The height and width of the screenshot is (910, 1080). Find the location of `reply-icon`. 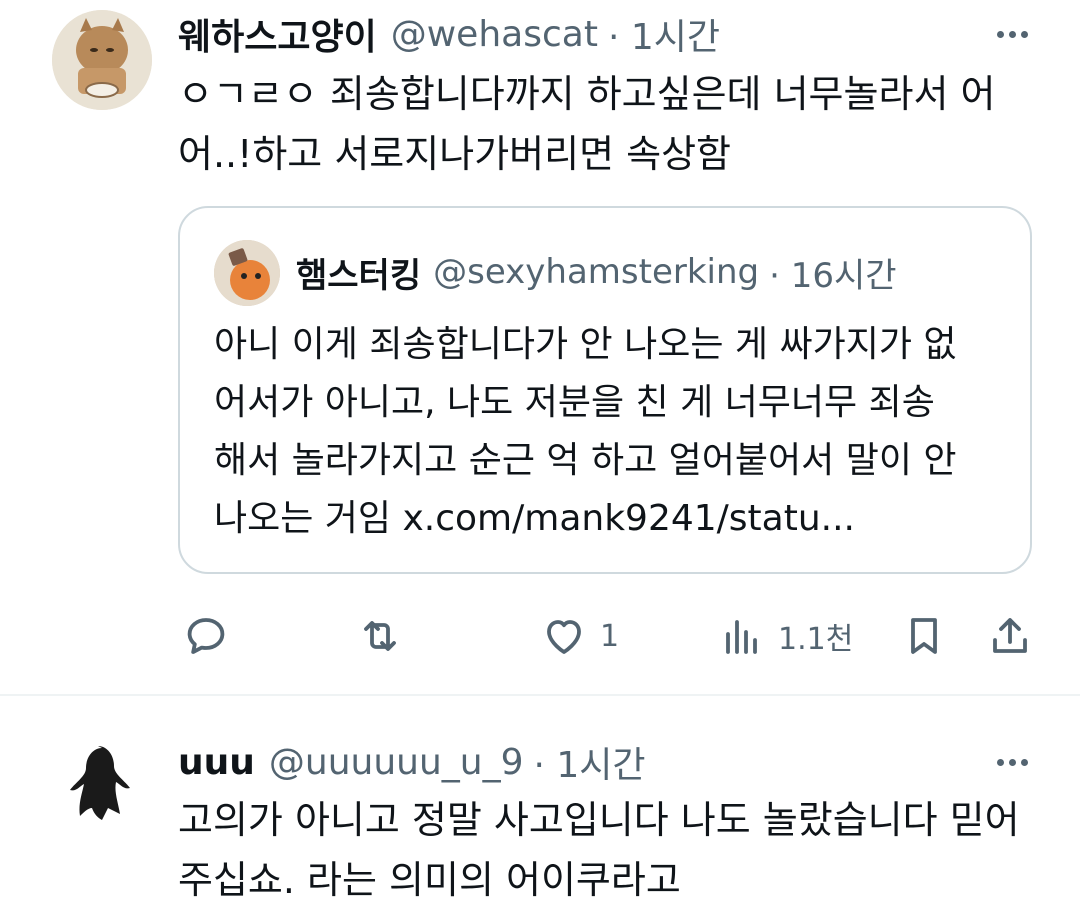

reply-icon is located at coordinates (206, 636).